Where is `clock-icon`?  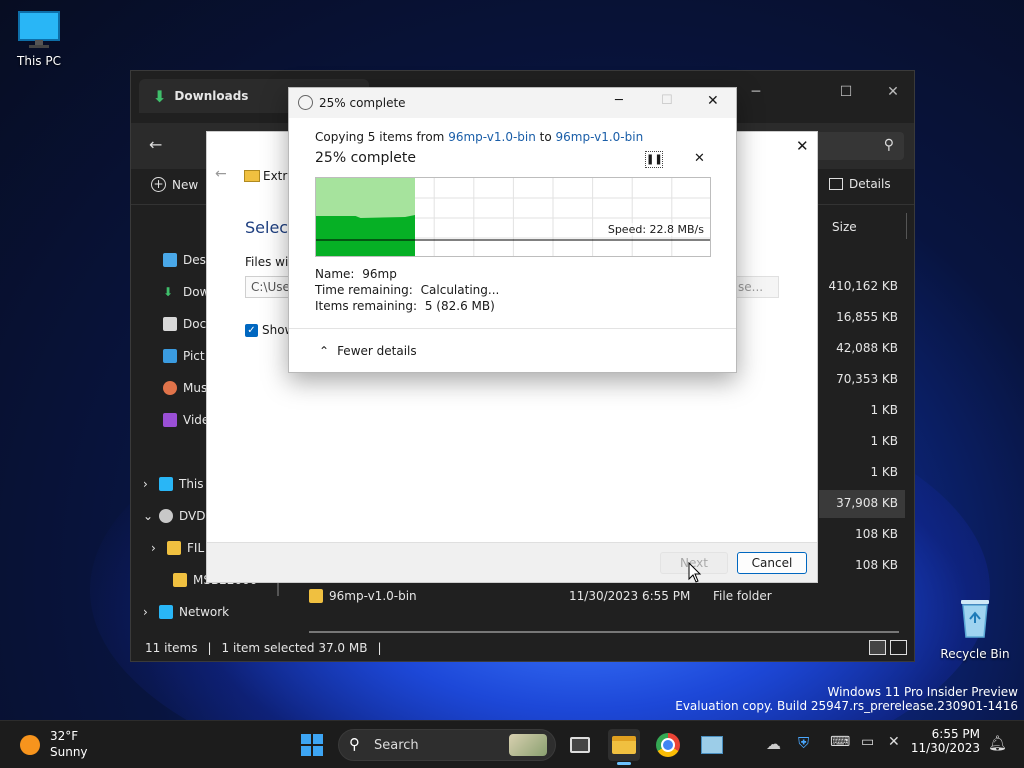
clock-icon is located at coordinates (305, 102).